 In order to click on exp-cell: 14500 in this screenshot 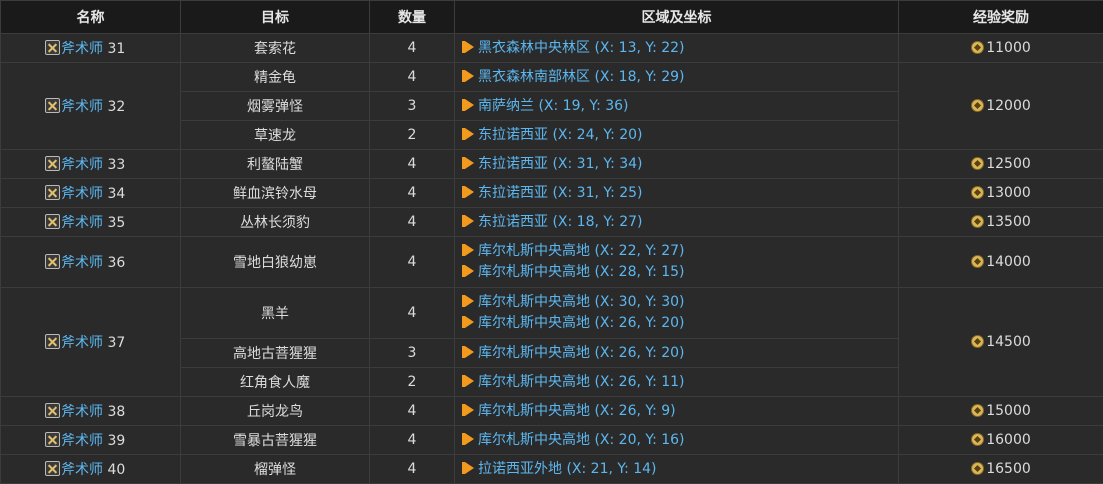, I will do `click(1001, 342)`.